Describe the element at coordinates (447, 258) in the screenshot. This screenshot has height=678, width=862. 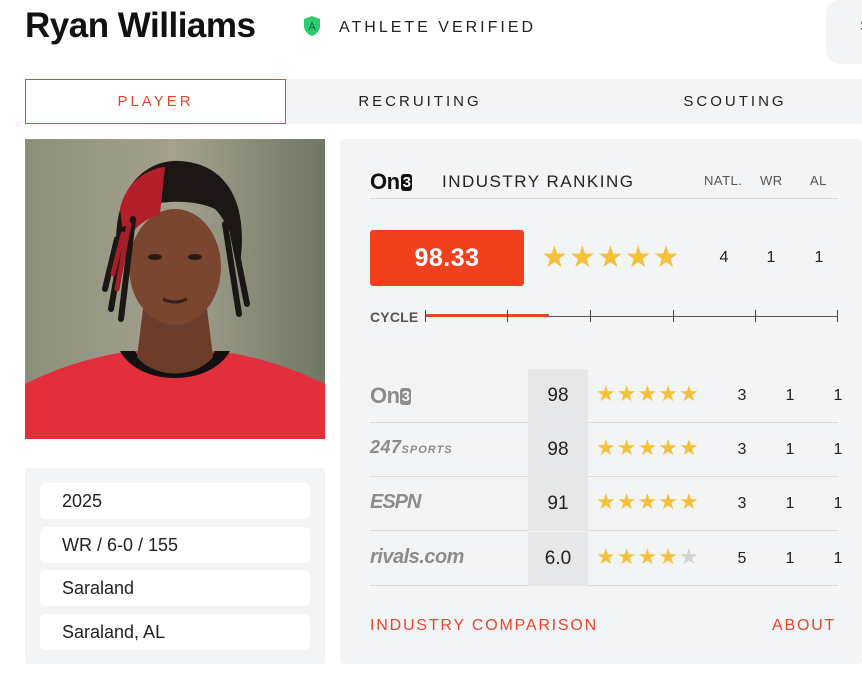
I see `industry-score: 98.33` at that location.